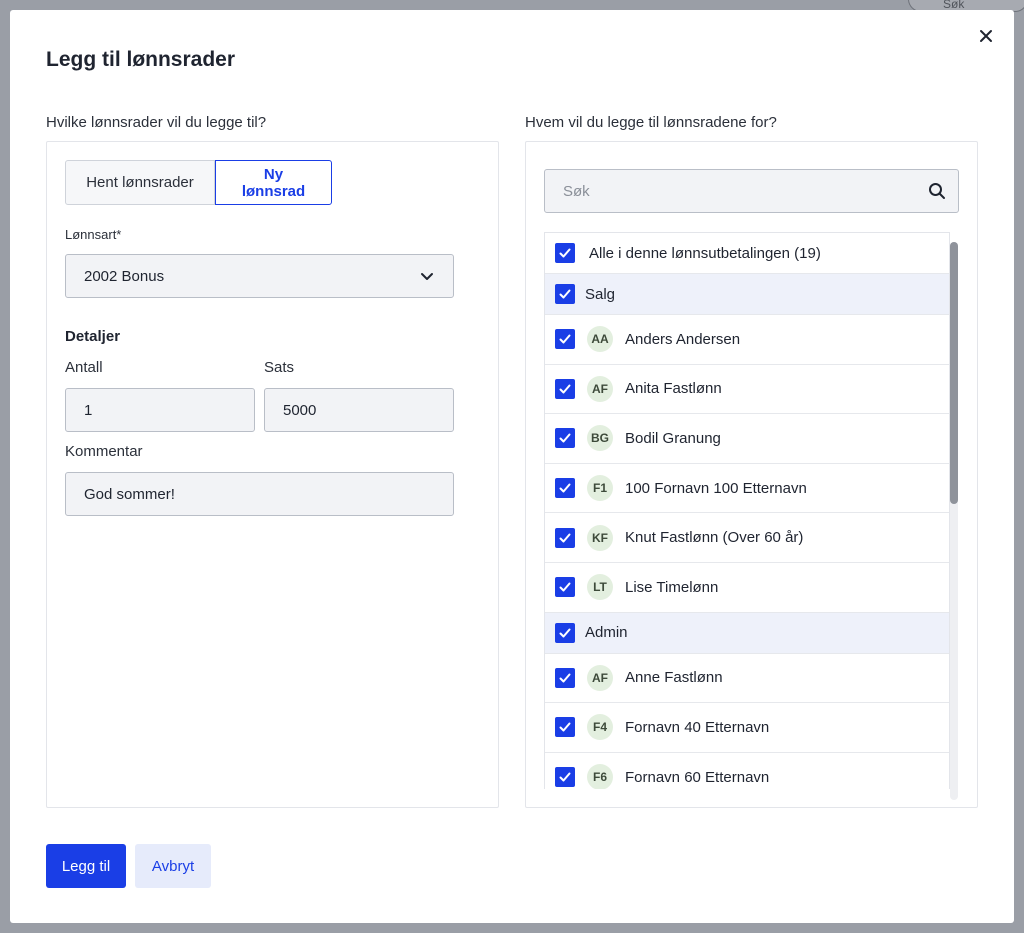 The width and height of the screenshot is (1024, 933). I want to click on search-icon, so click(937, 191).